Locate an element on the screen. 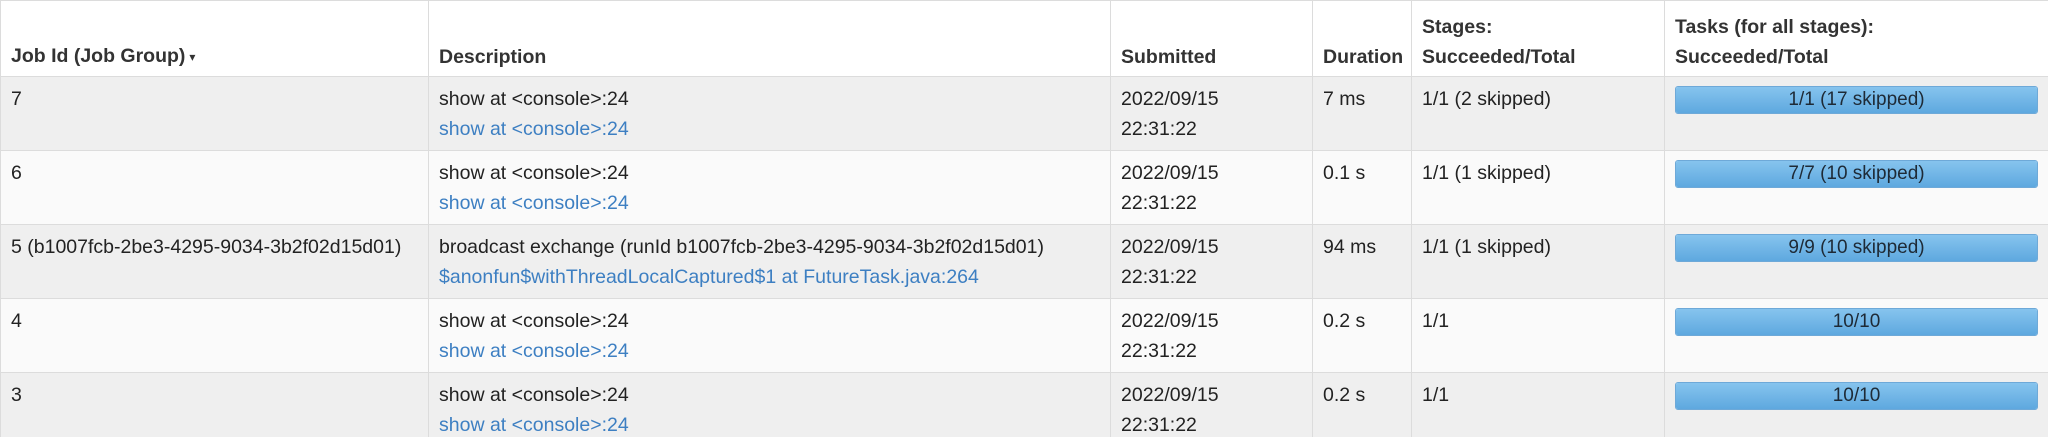  column-header-stages: Stages: Succeeded/Total is located at coordinates (1538, 38).